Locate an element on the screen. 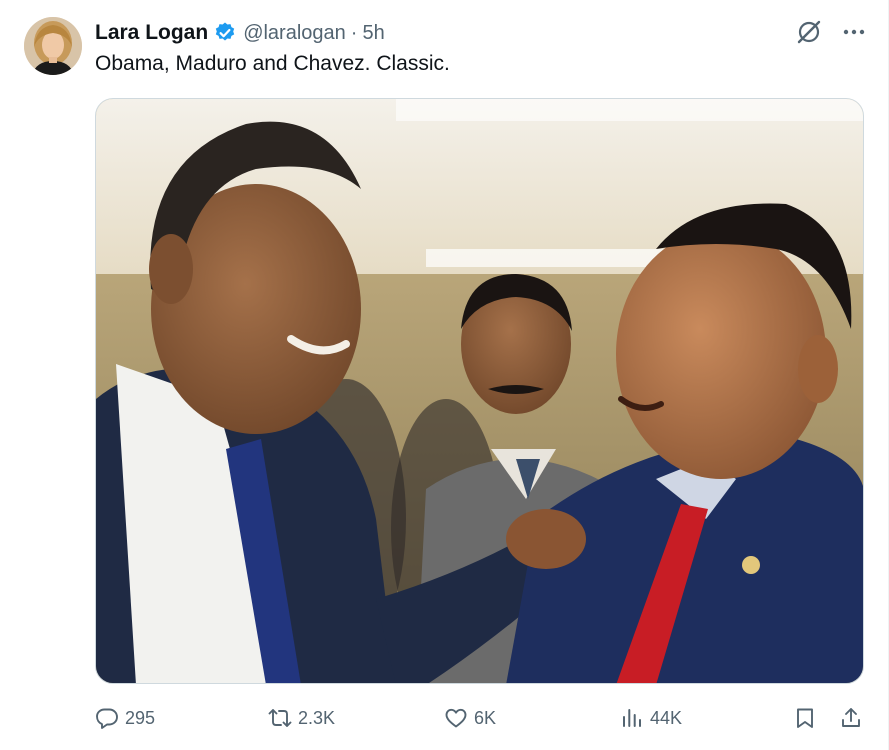 The image size is (889, 750). reply-count: 295 is located at coordinates (140, 717).